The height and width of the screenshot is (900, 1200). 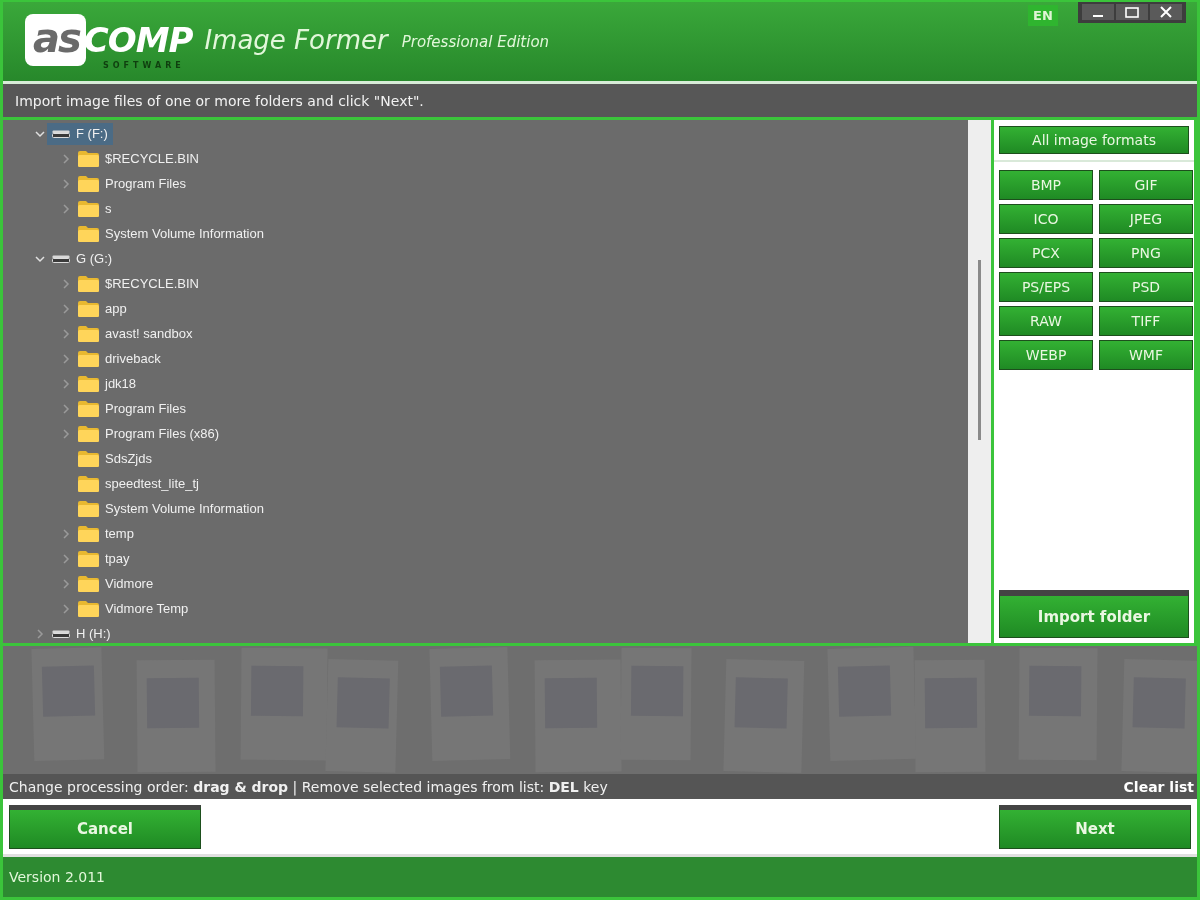 What do you see at coordinates (115, 458) in the screenshot?
I see `tree-item: SdsZjds` at bounding box center [115, 458].